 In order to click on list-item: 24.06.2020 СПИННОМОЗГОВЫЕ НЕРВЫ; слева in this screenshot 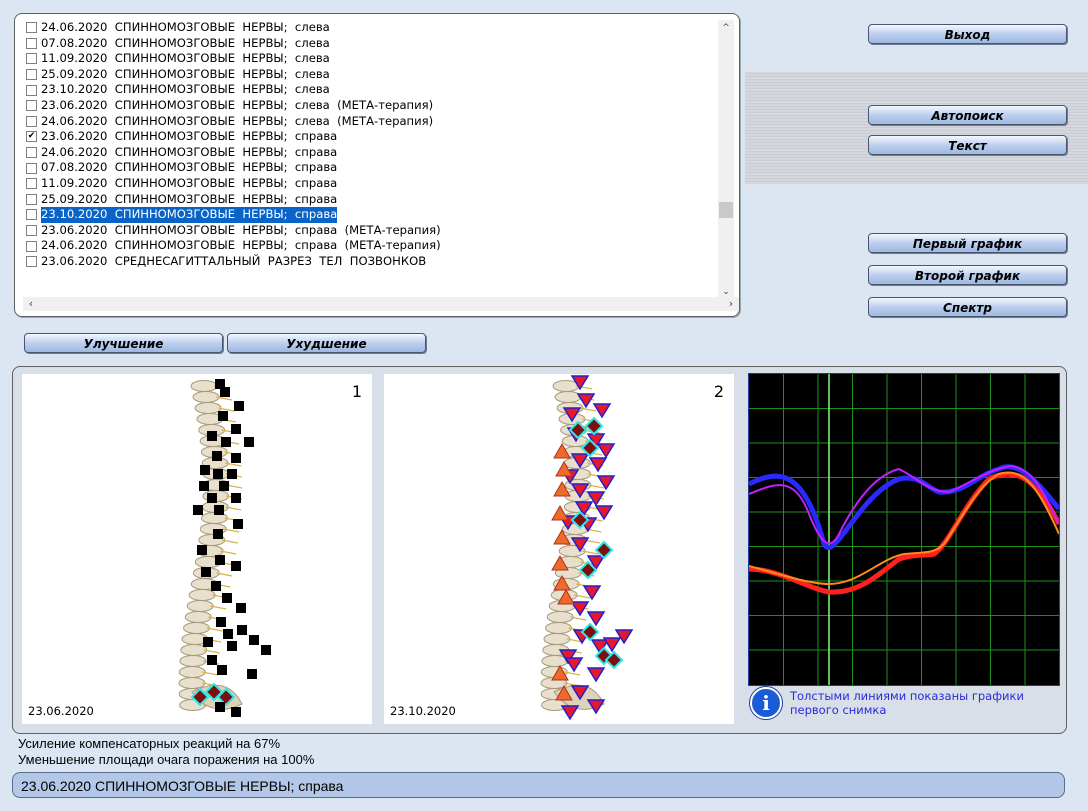, I will do `click(371, 28)`.